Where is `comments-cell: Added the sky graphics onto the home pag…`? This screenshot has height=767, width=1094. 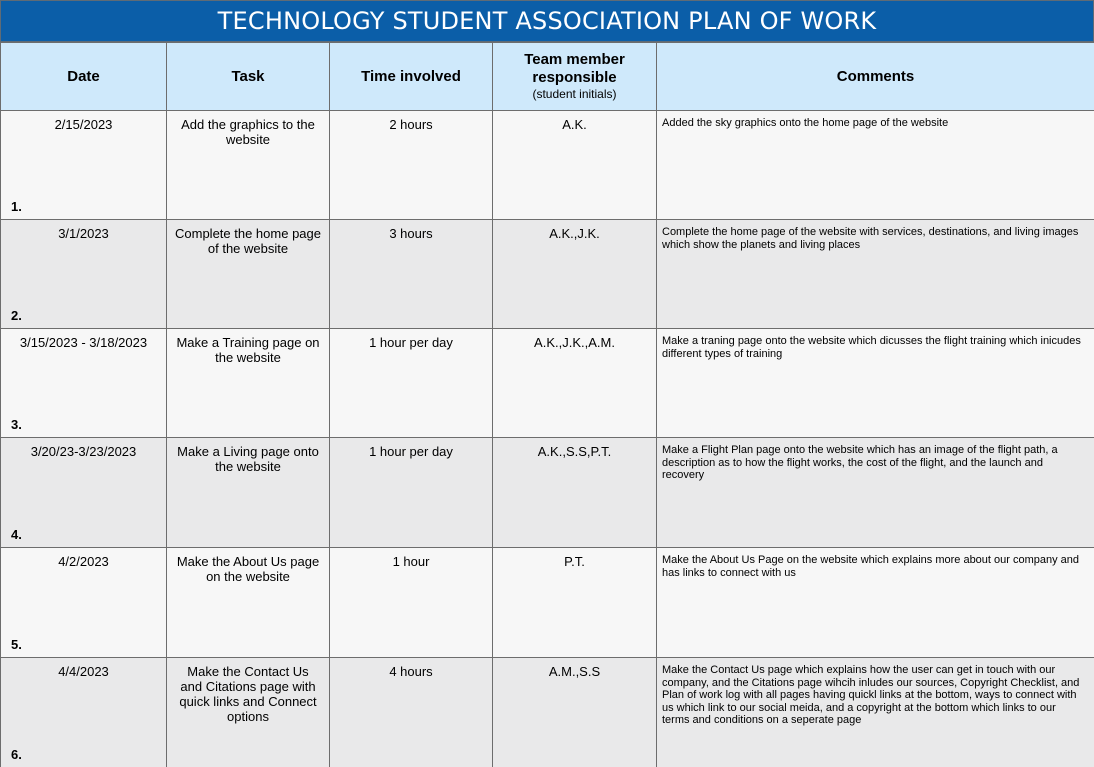
comments-cell: Added the sky graphics onto the home pag… is located at coordinates (875, 165).